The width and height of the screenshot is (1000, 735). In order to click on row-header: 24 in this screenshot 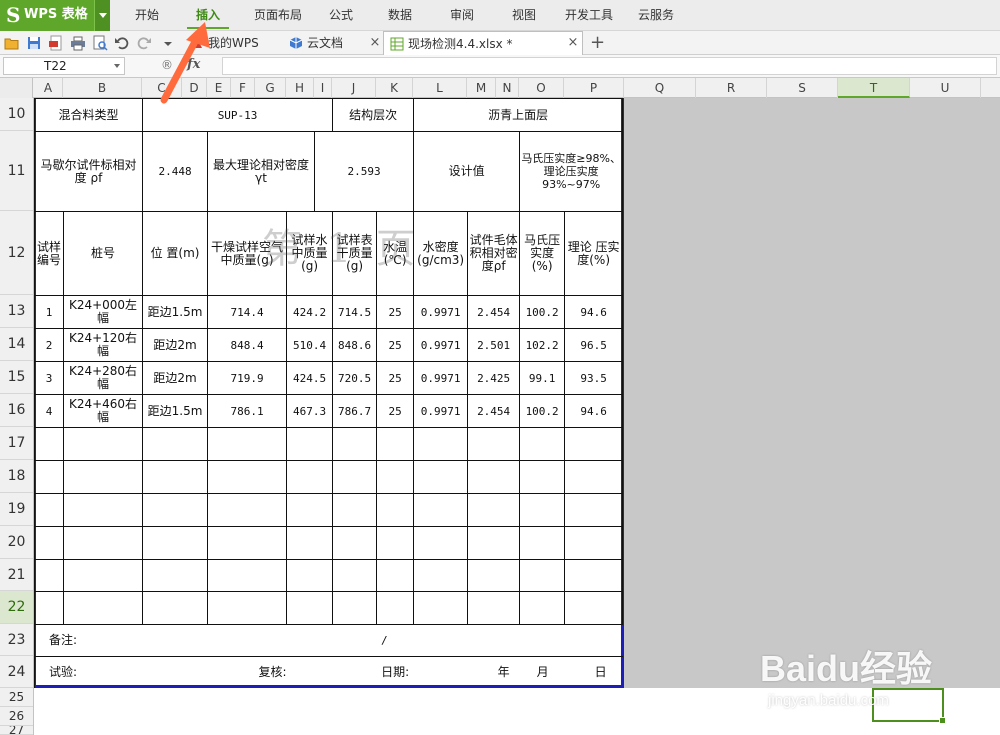, I will do `click(16, 672)`.